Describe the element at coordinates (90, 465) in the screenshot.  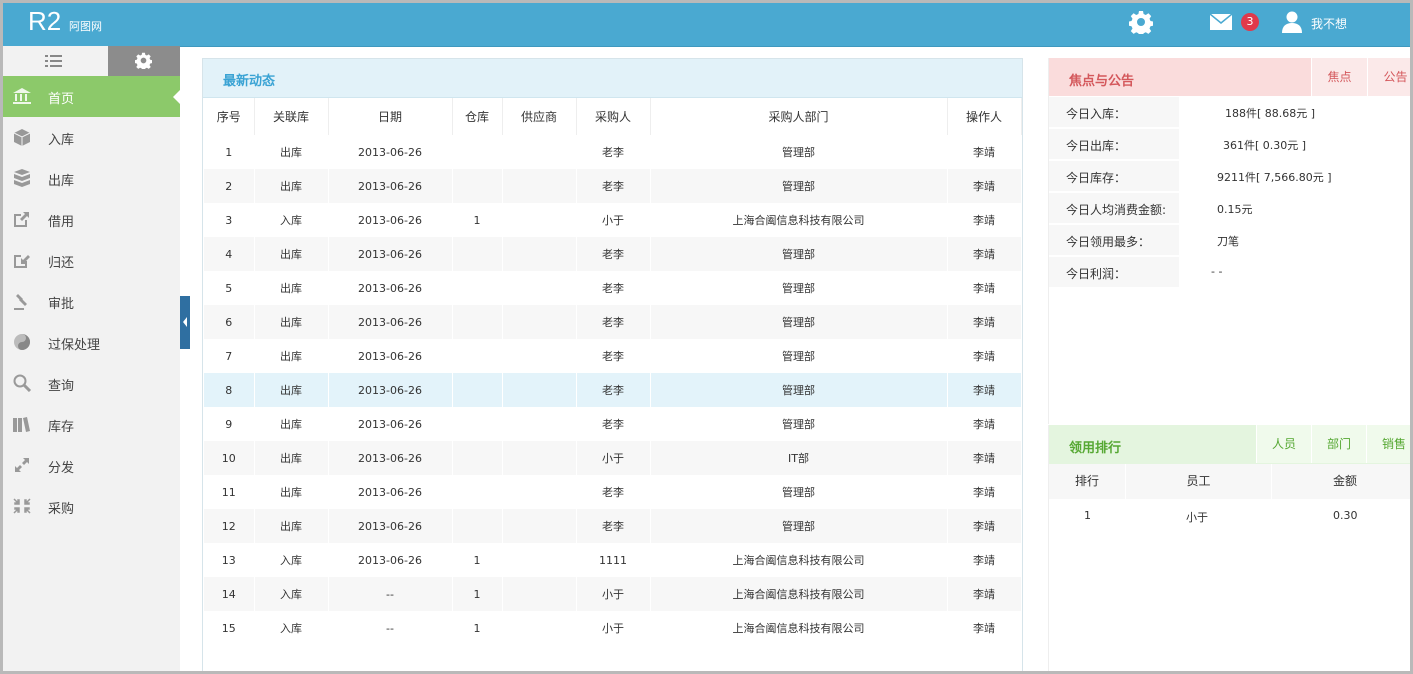
I see `sidebar-item-9: 分发` at that location.